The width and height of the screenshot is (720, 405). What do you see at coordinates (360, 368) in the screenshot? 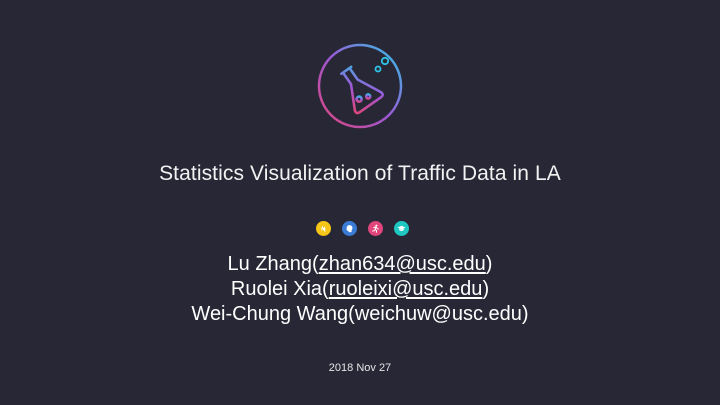
I see `presentation-date: 2018 Nov 27` at bounding box center [360, 368].